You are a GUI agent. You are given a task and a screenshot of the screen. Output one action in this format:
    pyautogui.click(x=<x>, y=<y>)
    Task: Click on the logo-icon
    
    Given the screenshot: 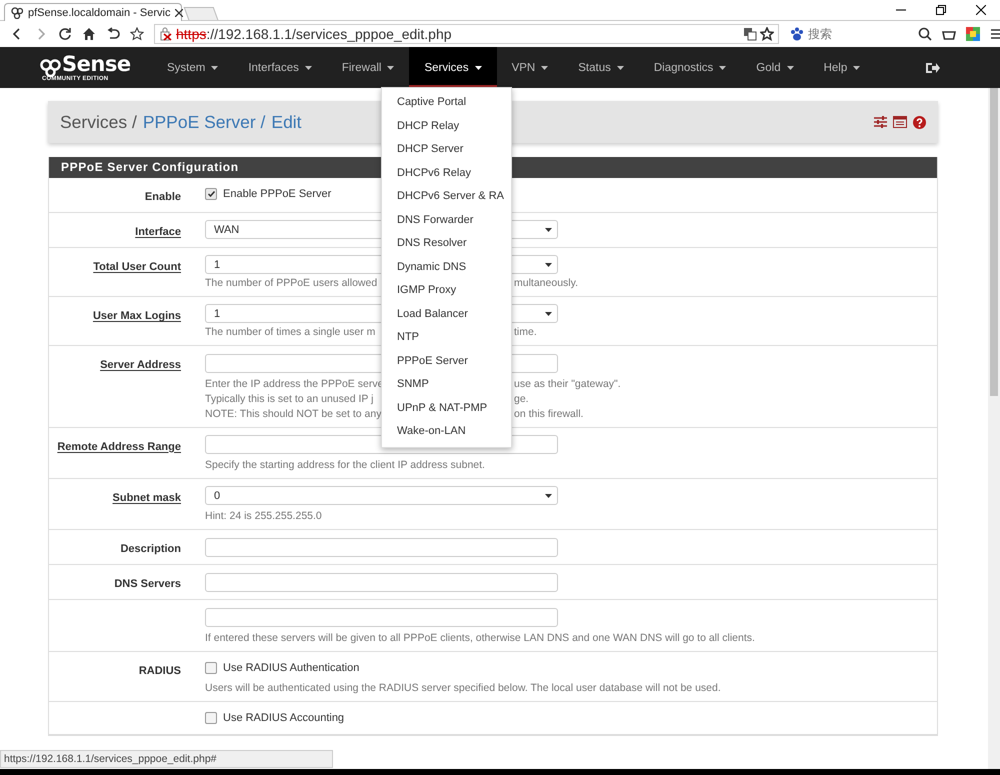 What is the action you would take?
    pyautogui.click(x=51, y=67)
    